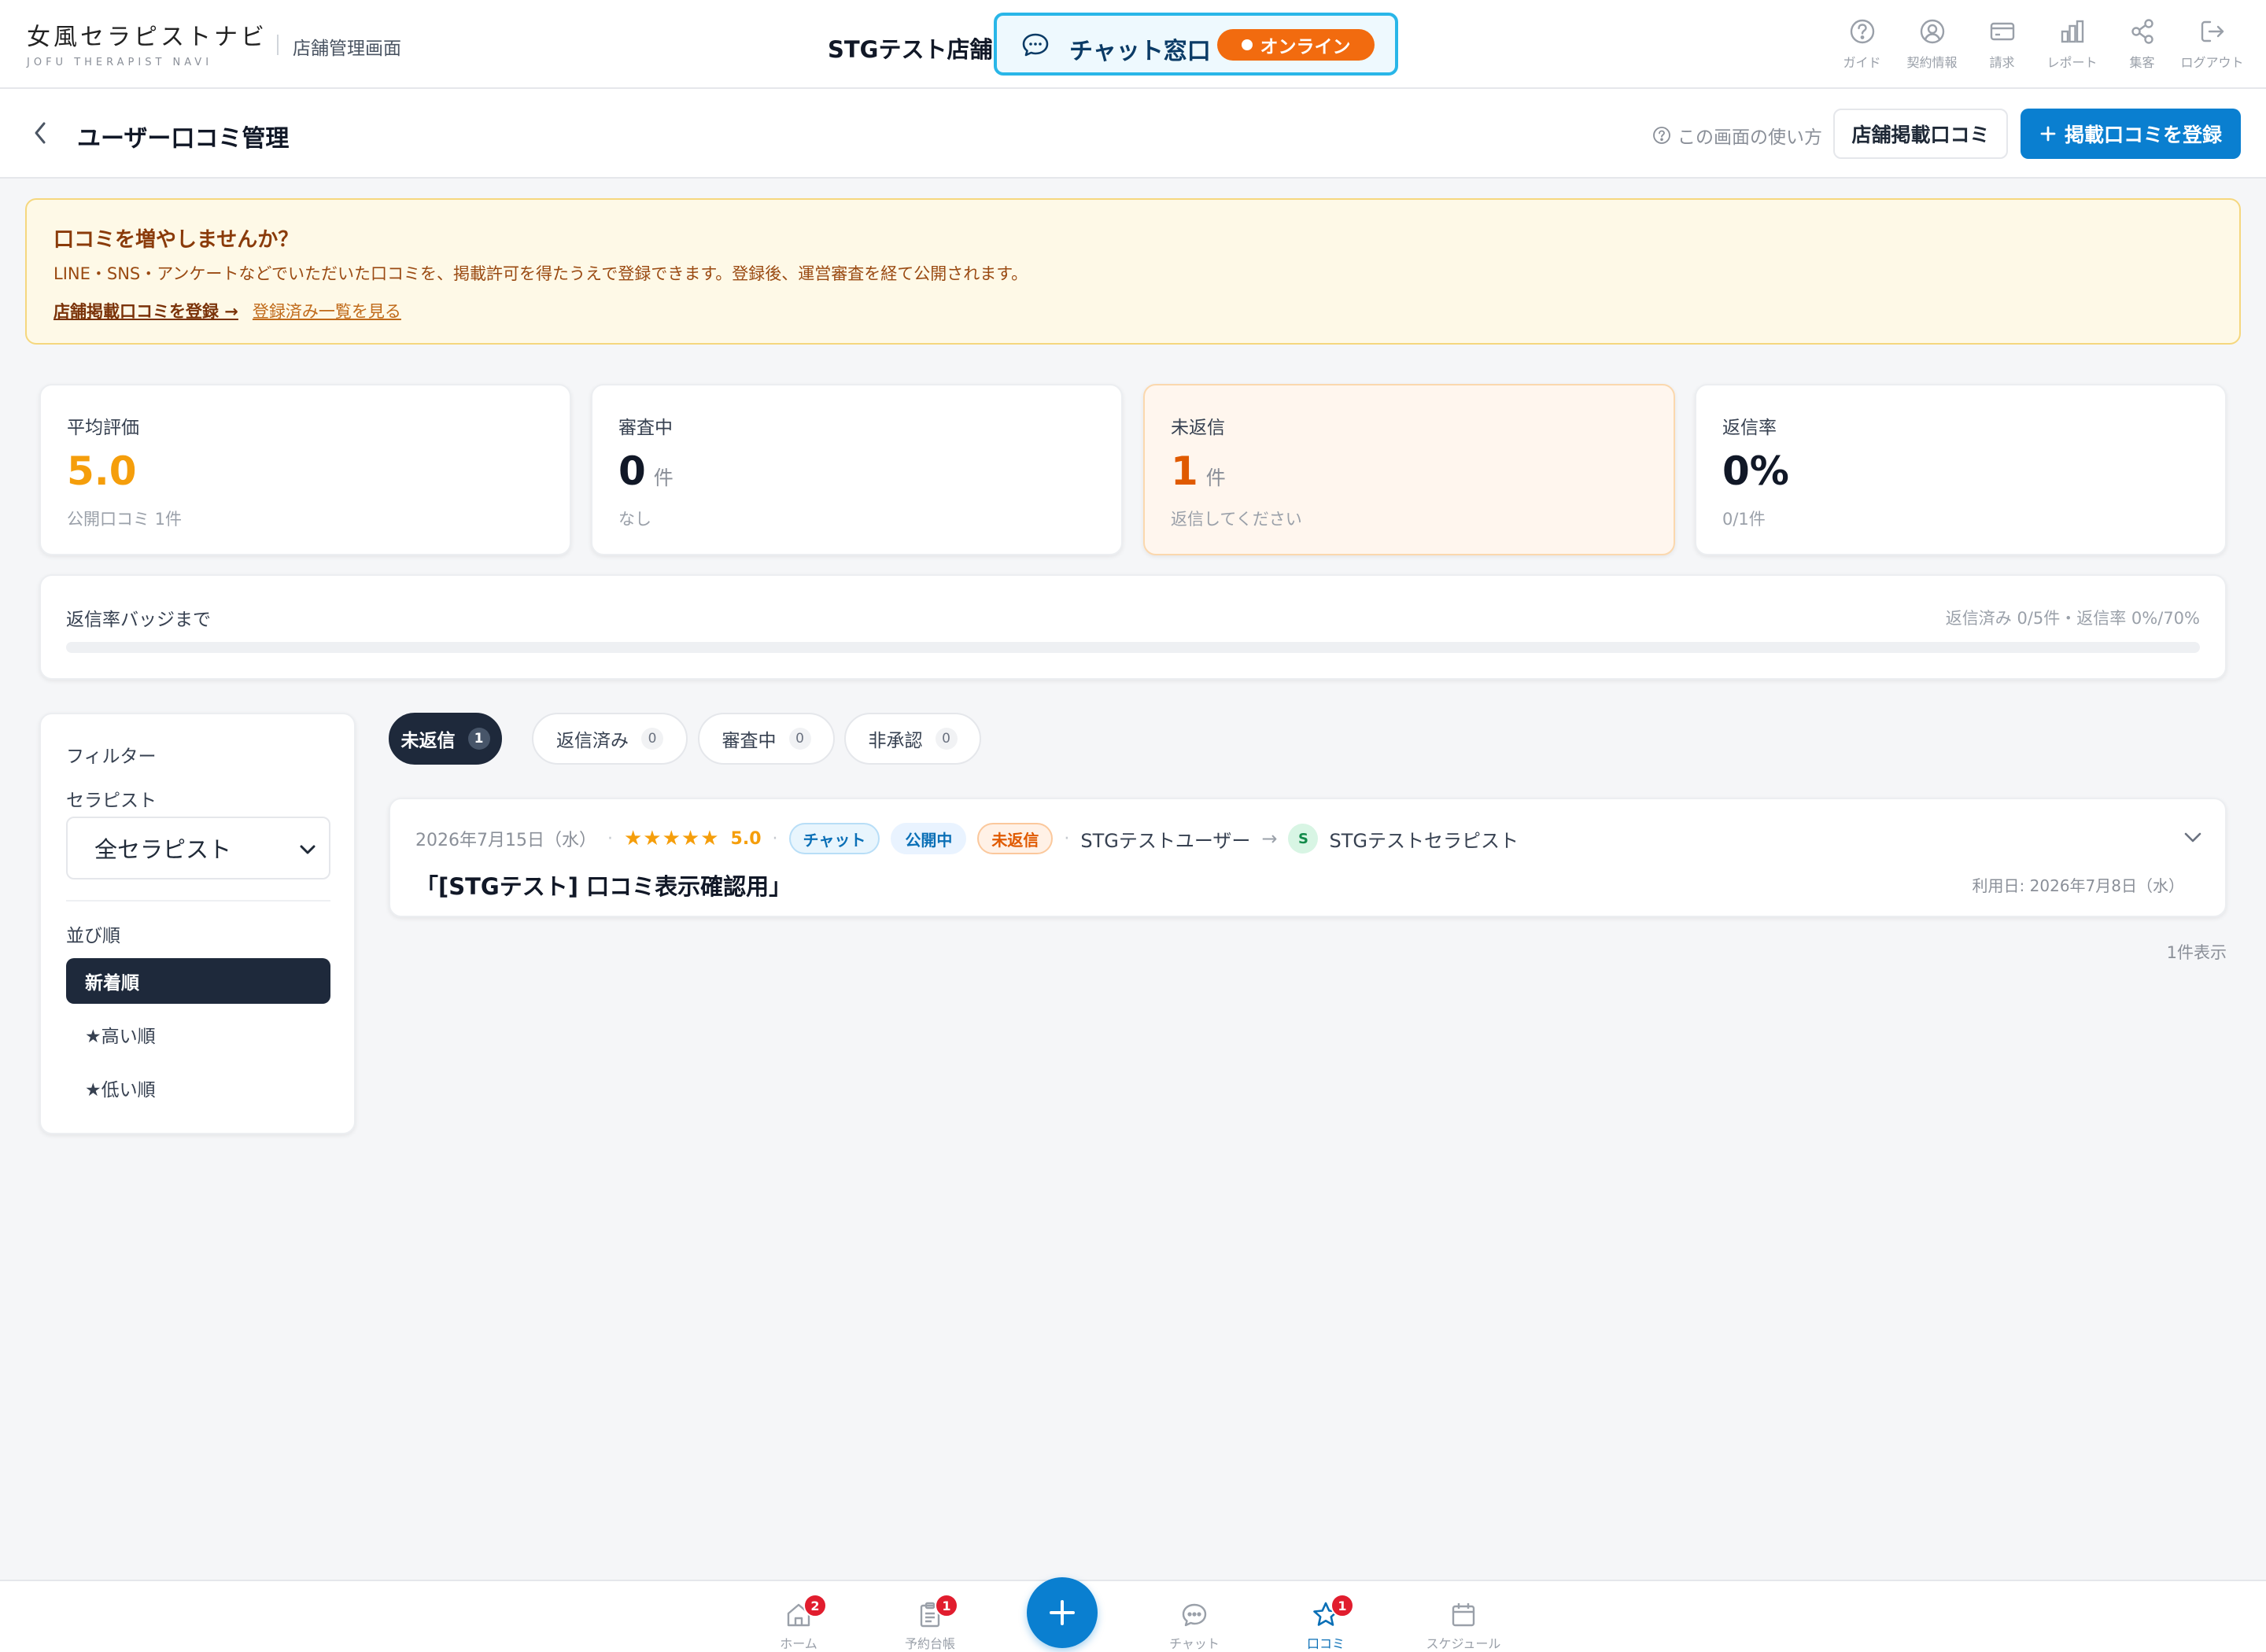  Describe the element at coordinates (1196, 44) in the screenshot. I see `chat-window-button: チャット窓口 オンライン` at that location.